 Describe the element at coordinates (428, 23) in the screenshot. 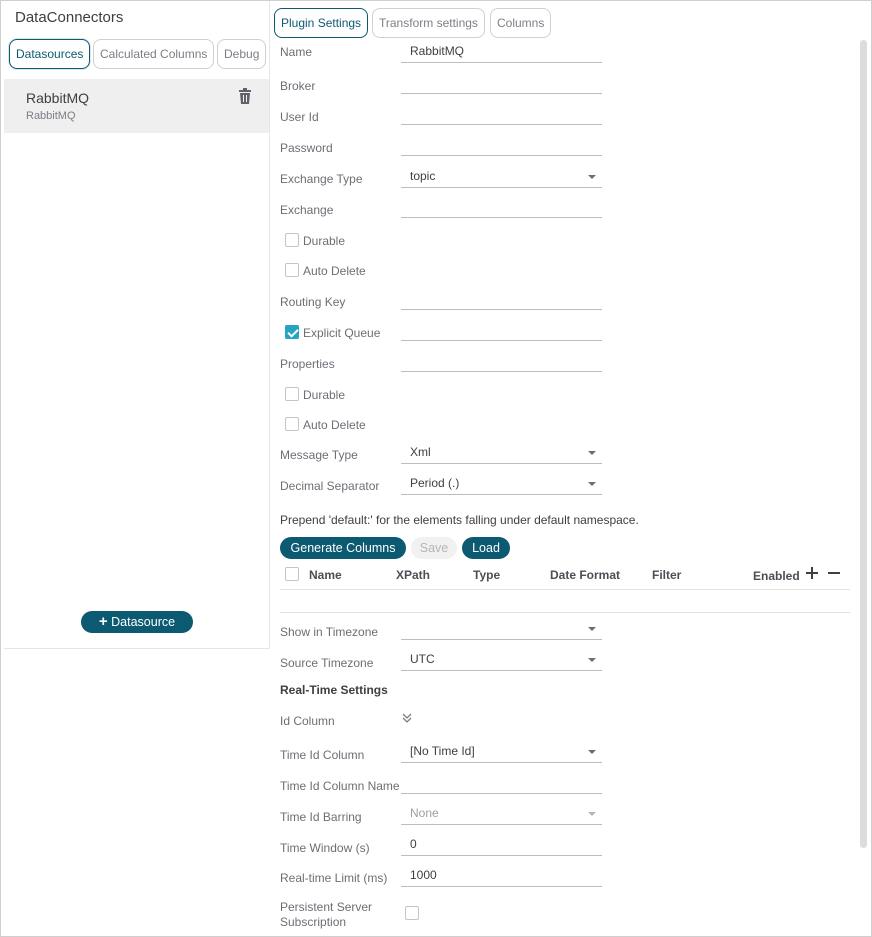

I see `tab-transform-settings: Transform settings` at that location.